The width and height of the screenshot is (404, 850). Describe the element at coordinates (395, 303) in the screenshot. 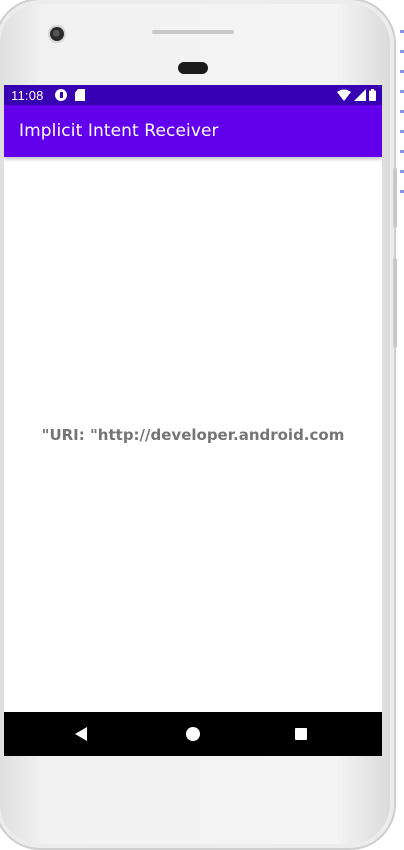

I see `volume-button` at that location.